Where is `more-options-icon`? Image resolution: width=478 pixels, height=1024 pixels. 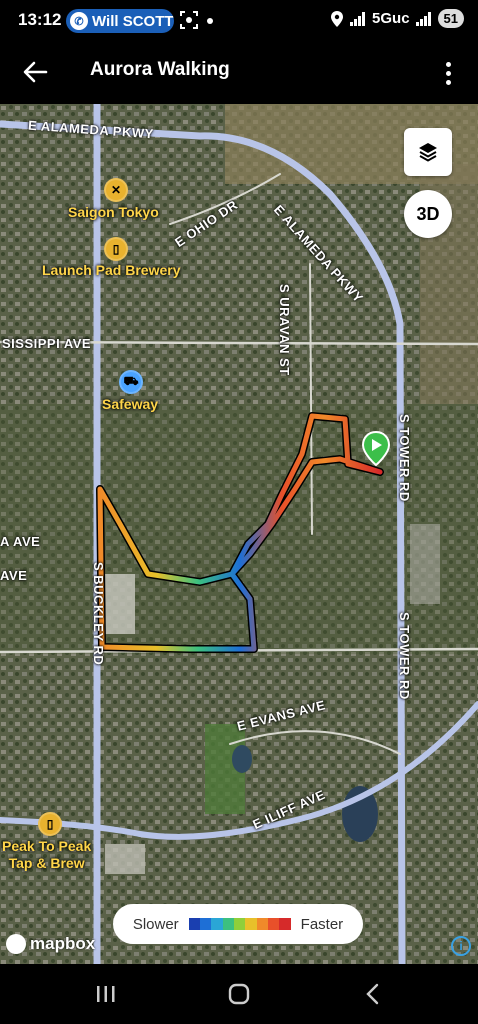
more-options-icon is located at coordinates (448, 73).